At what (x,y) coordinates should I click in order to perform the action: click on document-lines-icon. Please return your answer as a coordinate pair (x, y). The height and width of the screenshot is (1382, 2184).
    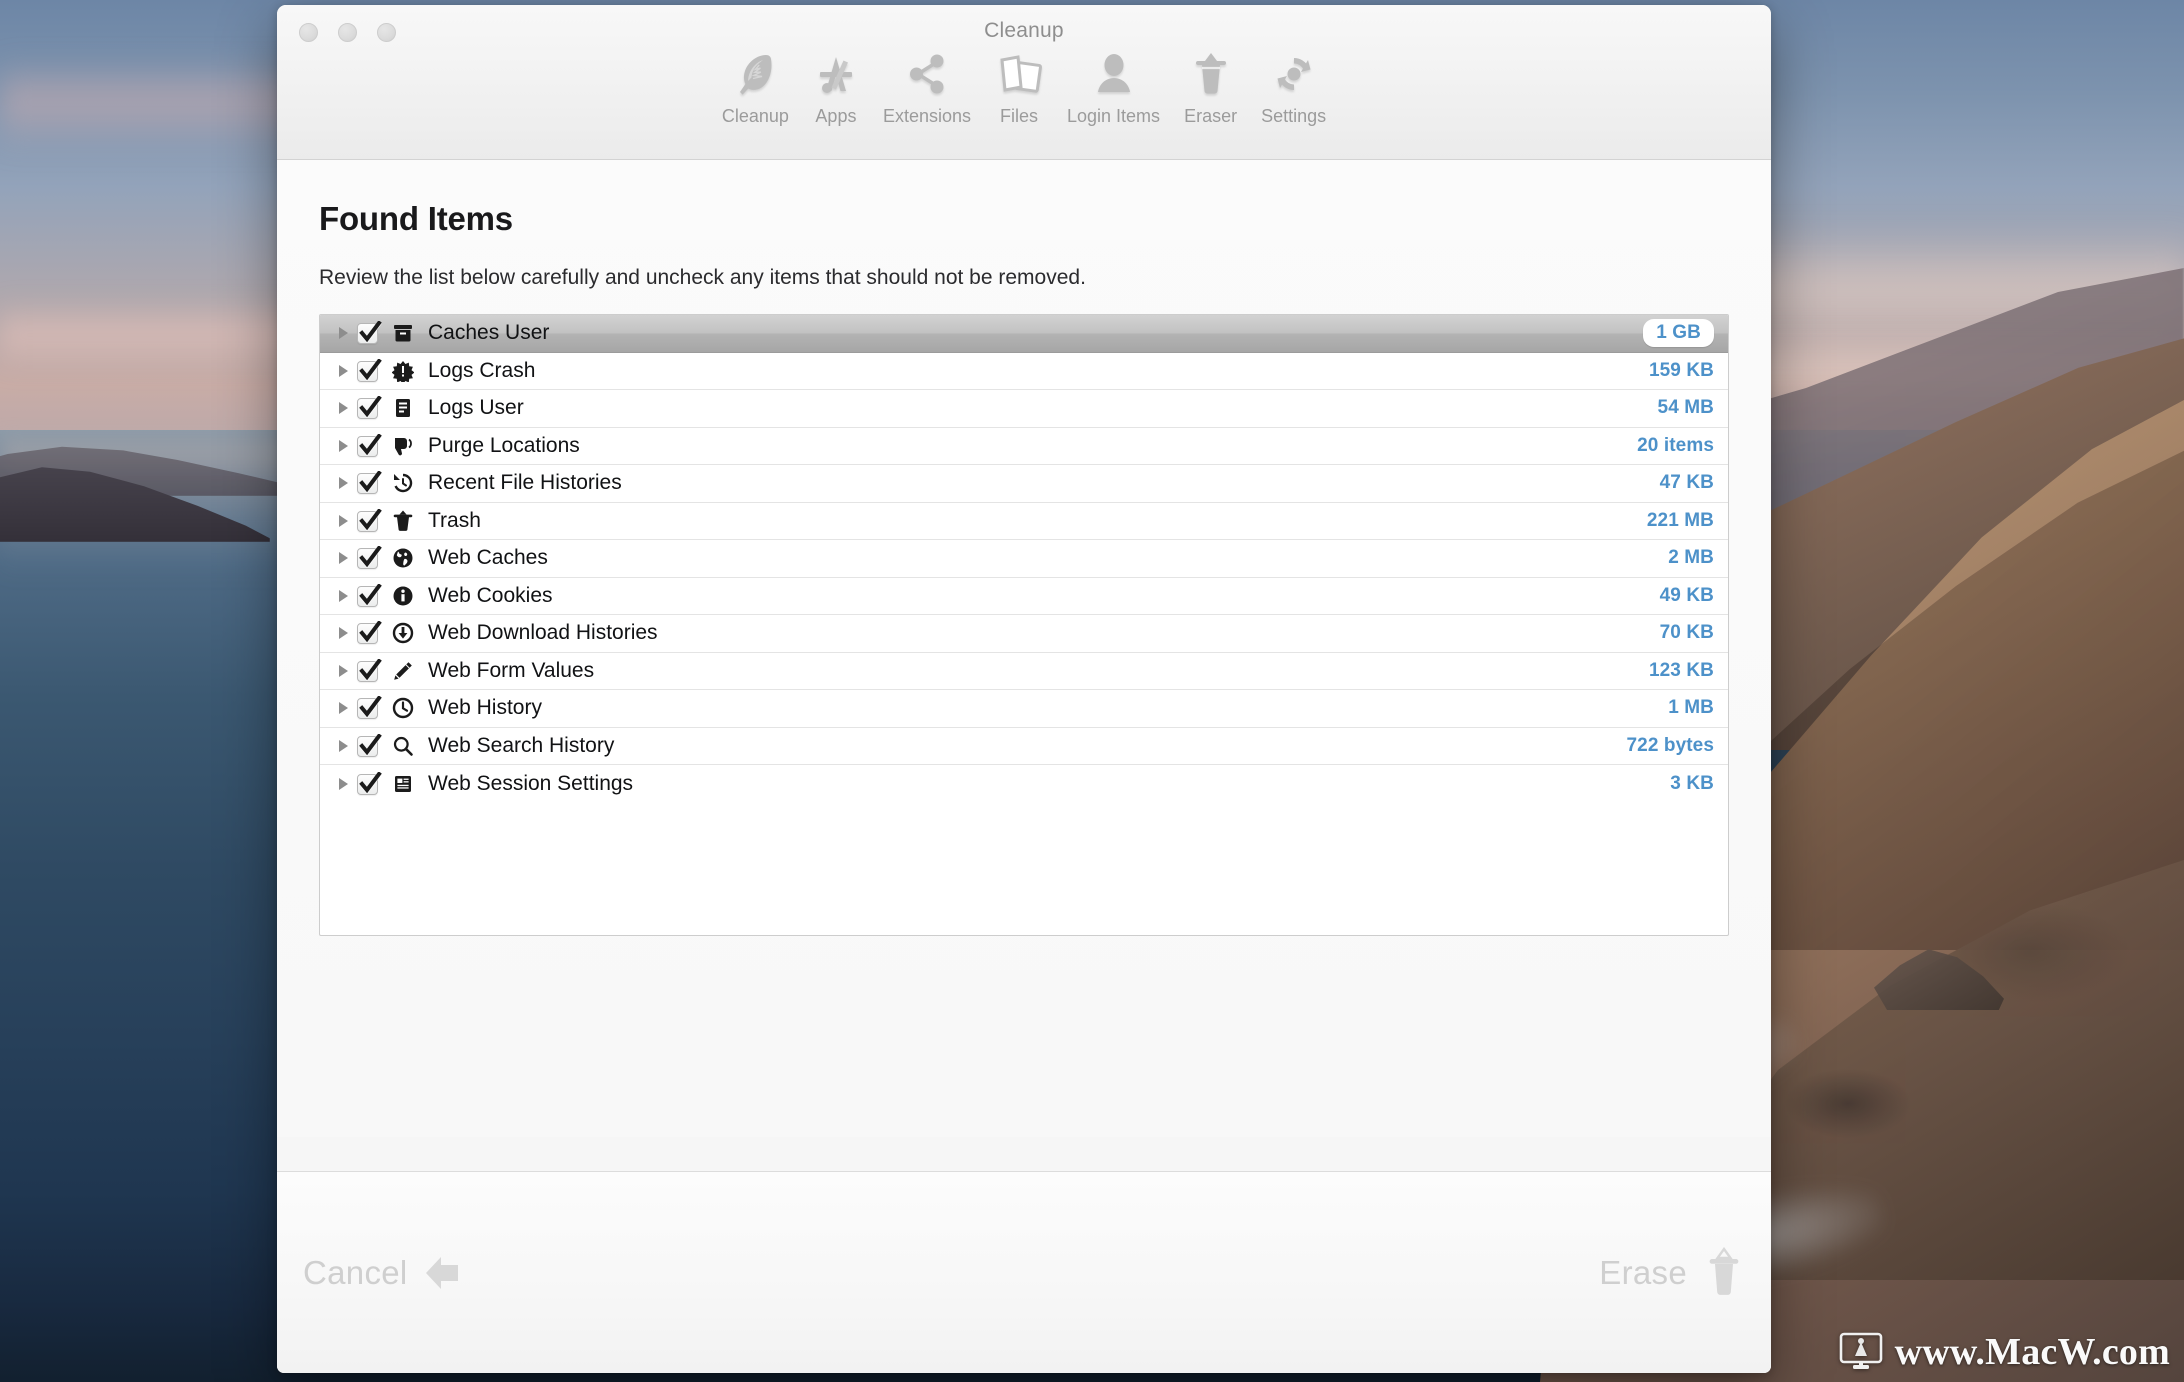
    Looking at the image, I should click on (403, 408).